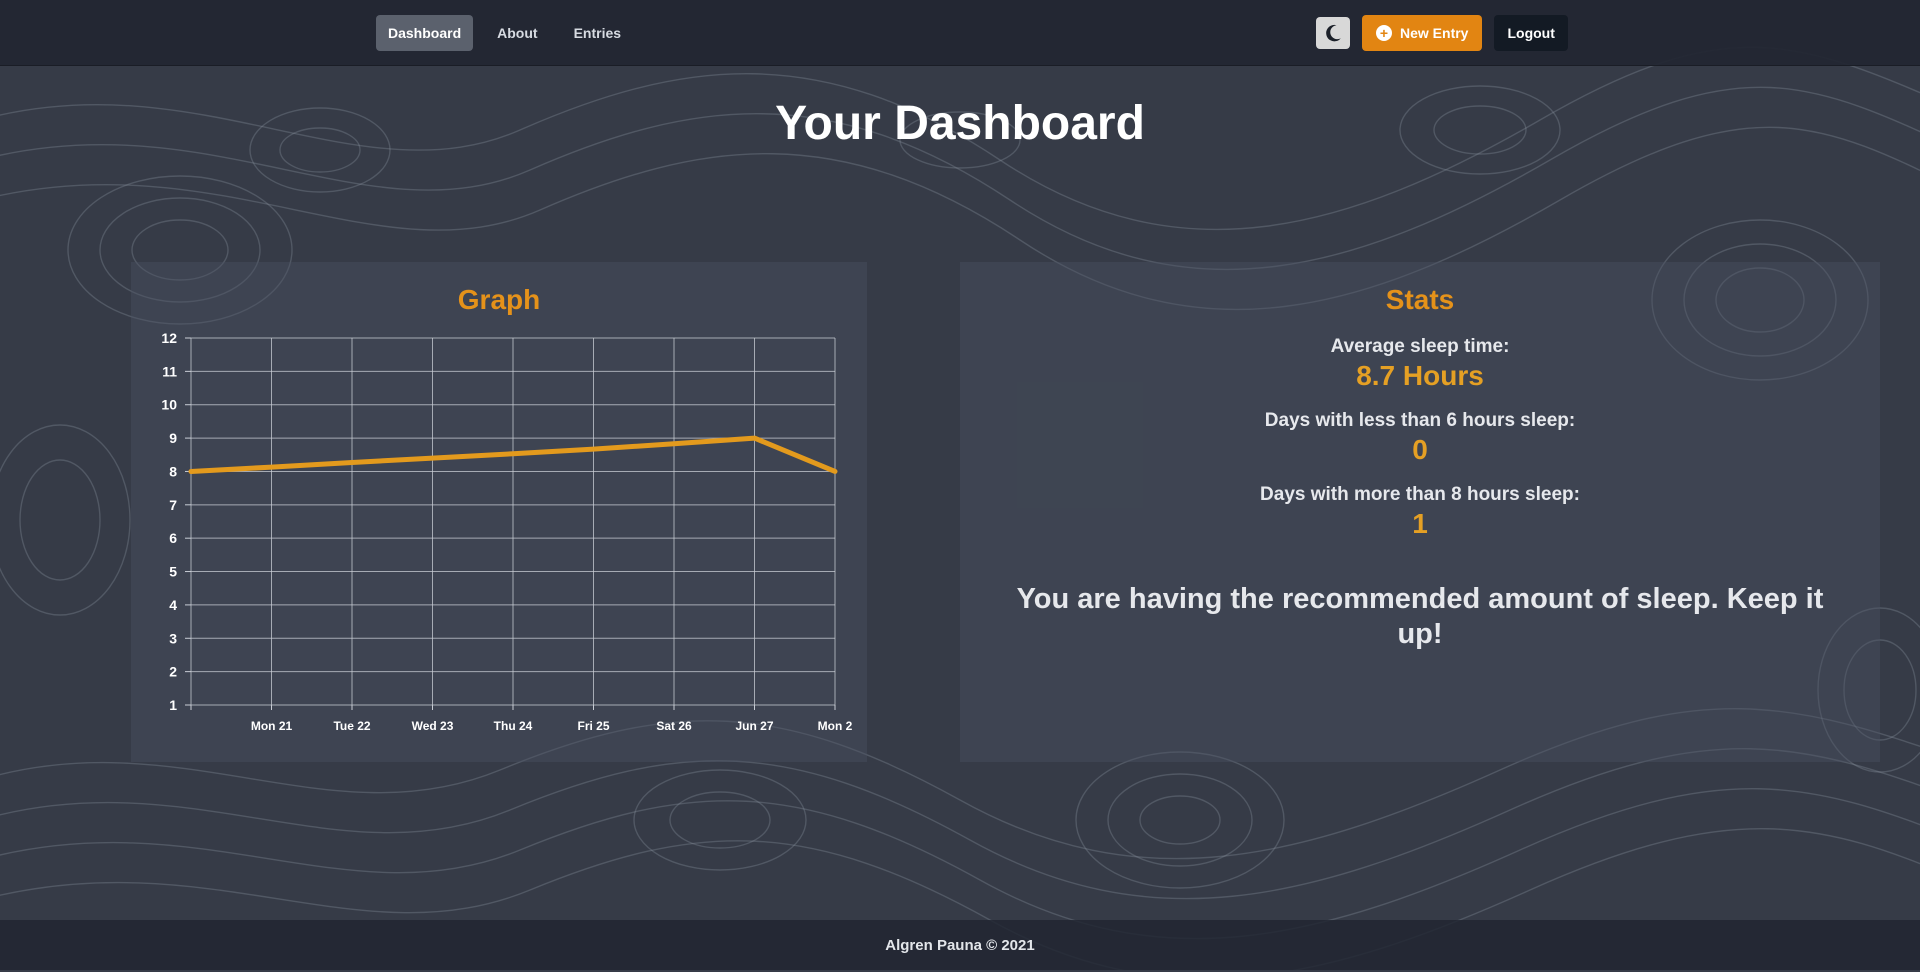 This screenshot has width=1920, height=972. What do you see at coordinates (173, 705) in the screenshot?
I see `y-tick-label: 1` at bounding box center [173, 705].